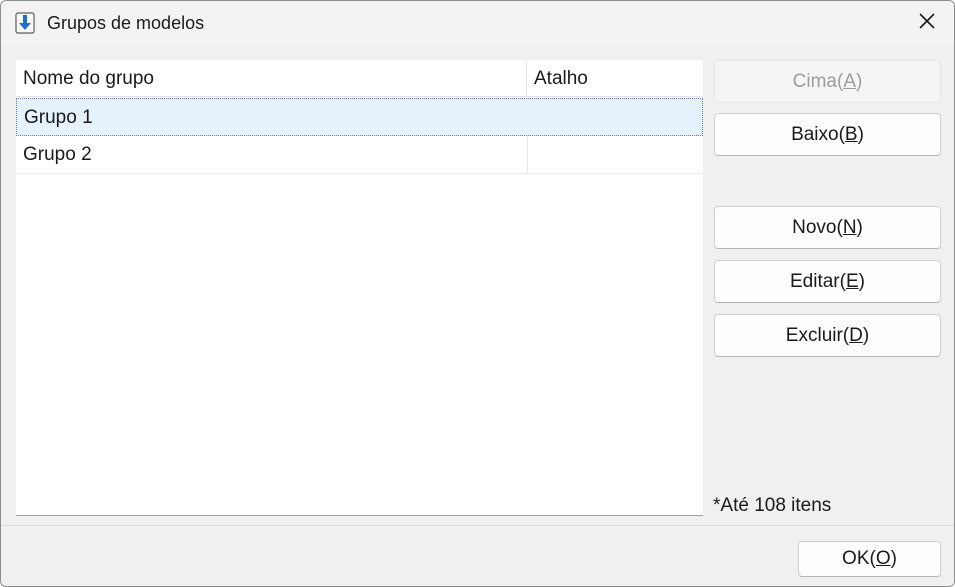 Image resolution: width=955 pixels, height=587 pixels. Describe the element at coordinates (818, 281) in the screenshot. I see `edit-label: Editar(` at that location.